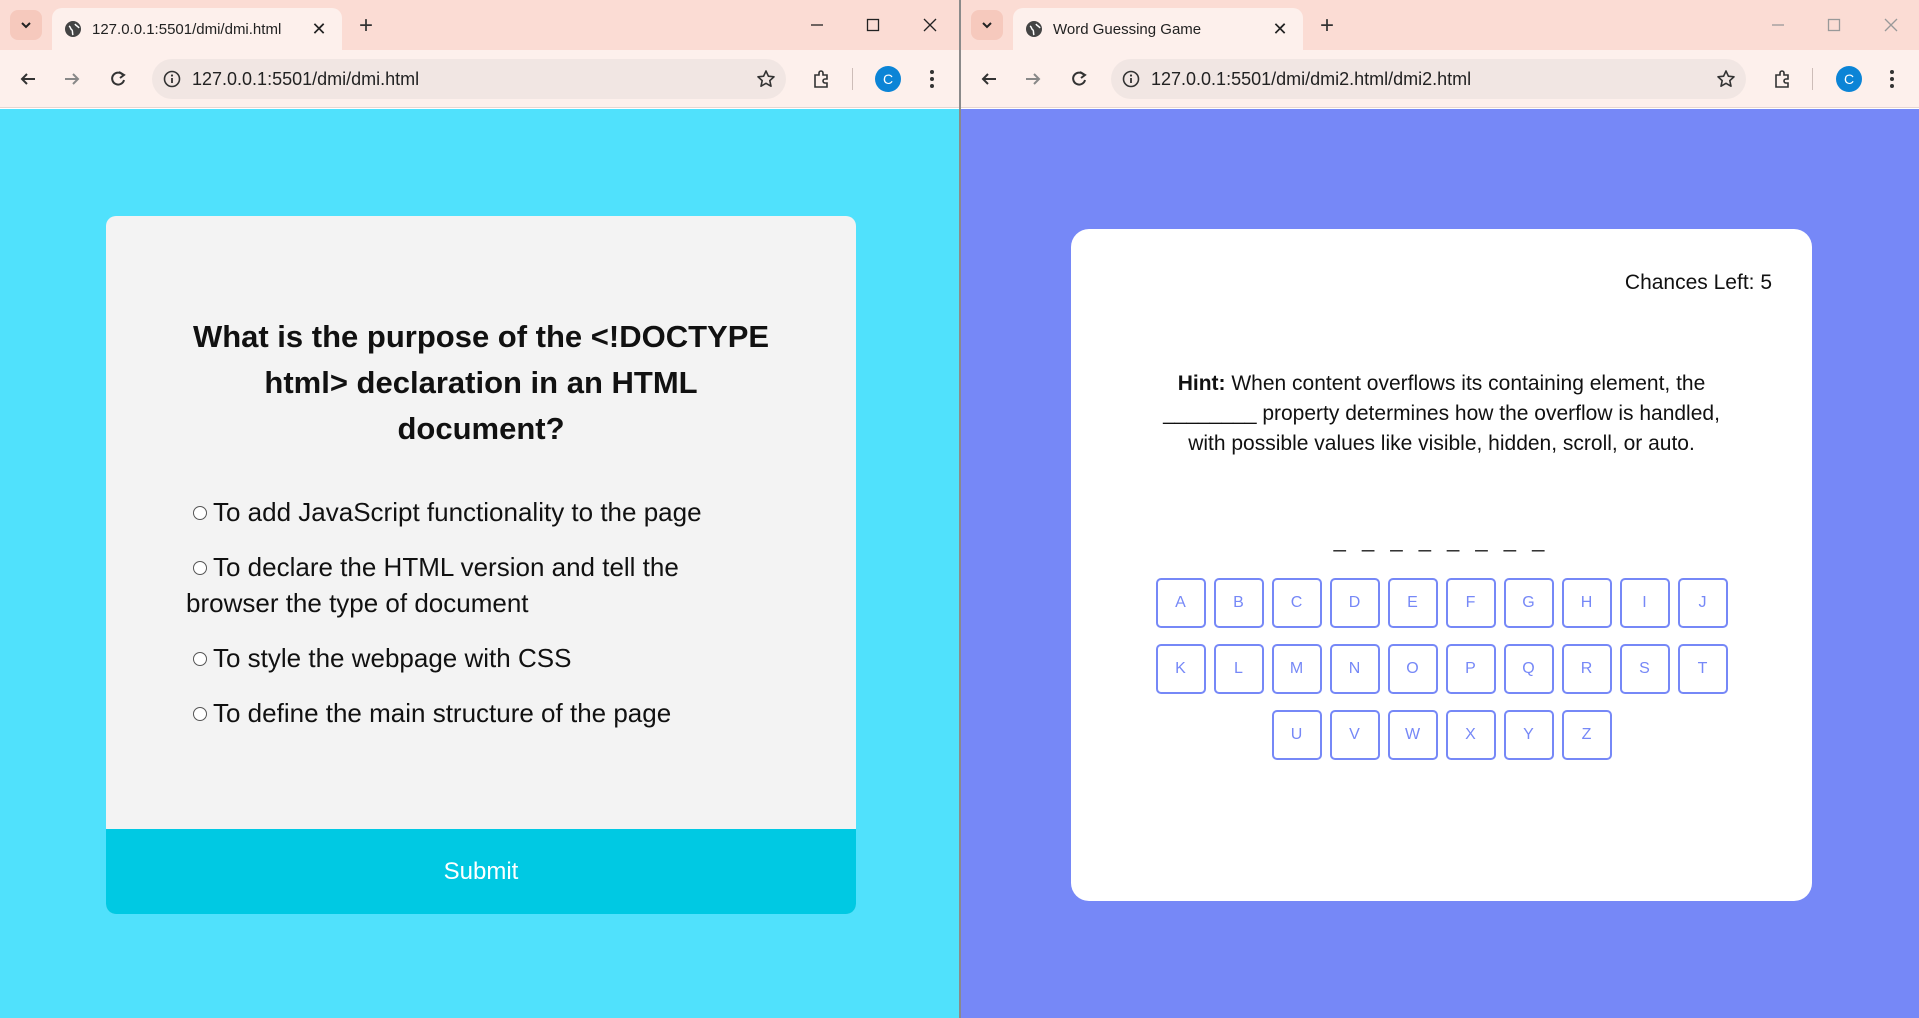 This screenshot has width=1919, height=1018. What do you see at coordinates (1127, 29) in the screenshot?
I see `tab-title: Word Guessing Game` at bounding box center [1127, 29].